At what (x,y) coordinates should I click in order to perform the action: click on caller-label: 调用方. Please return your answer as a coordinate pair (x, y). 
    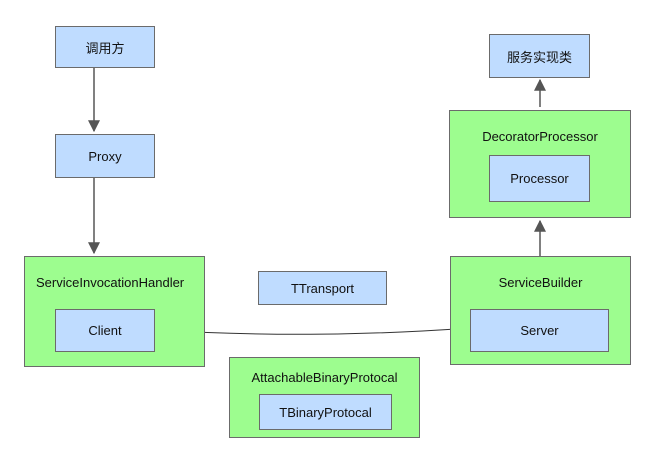
    Looking at the image, I should click on (105, 48).